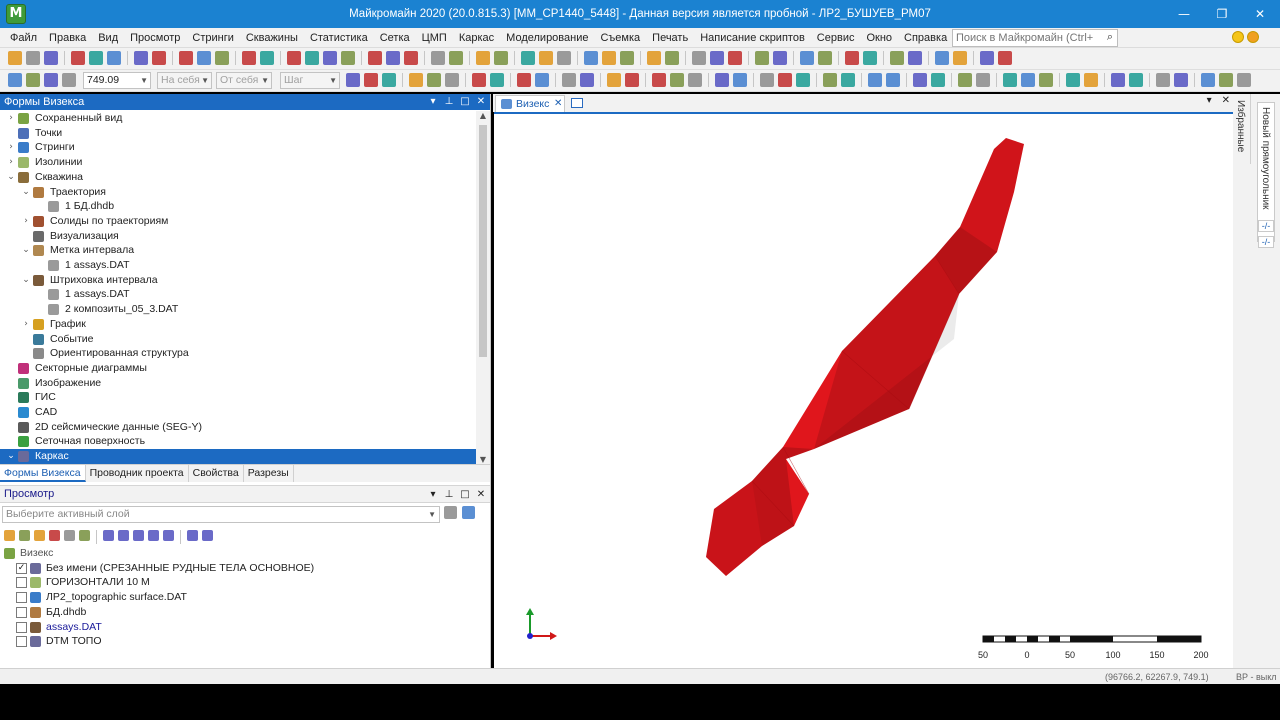  Describe the element at coordinates (577, 103) in the screenshot. I see `new-tab-icon` at that location.